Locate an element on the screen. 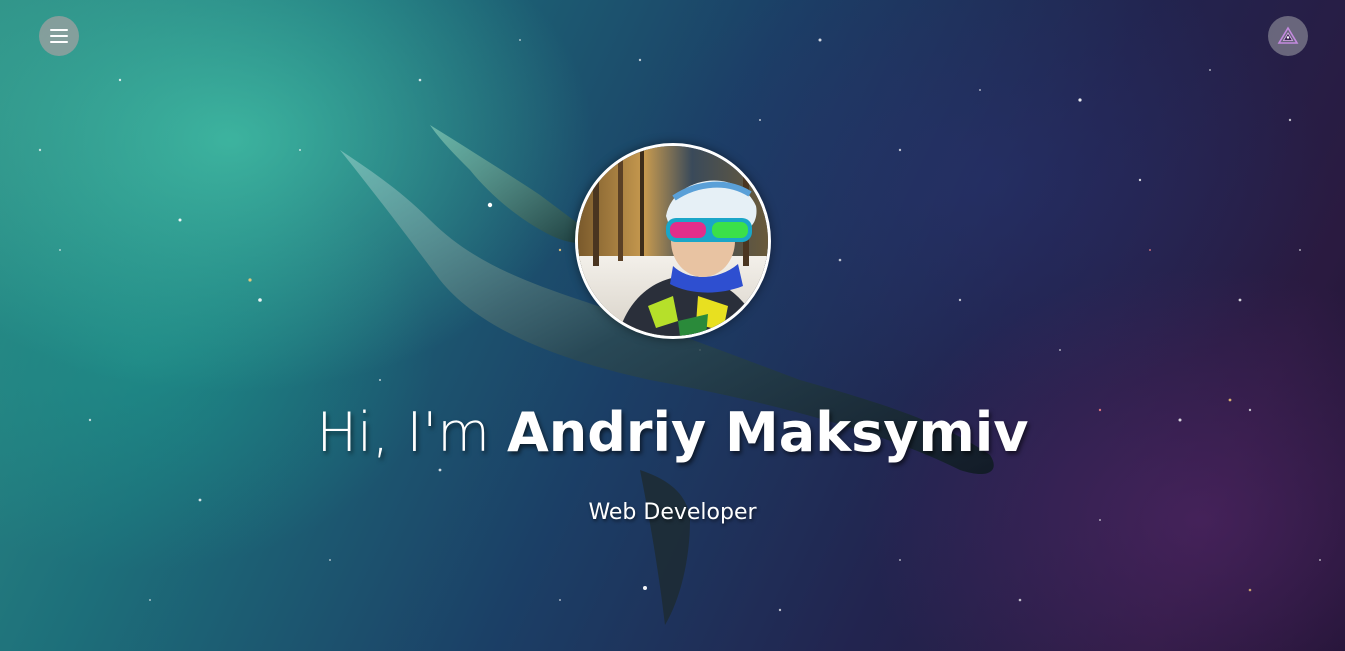 This screenshot has height=651, width=1345. triangle-logo-icon is located at coordinates (1288, 35).